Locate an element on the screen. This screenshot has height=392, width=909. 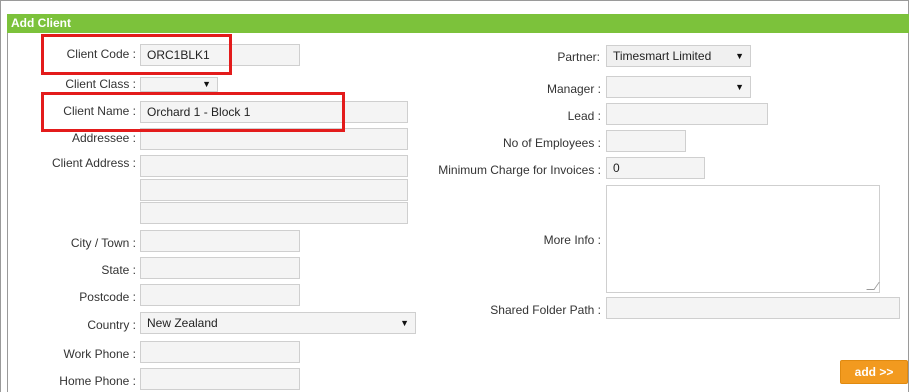
min-charge-label: Minimum Charge for Invoices : is located at coordinates (519, 170).